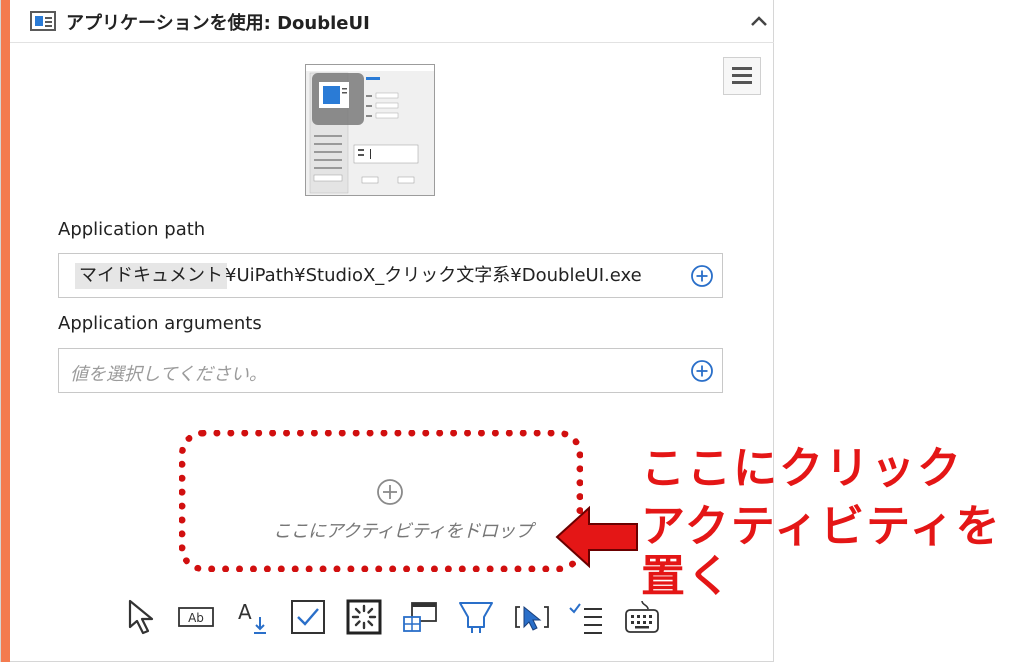  Describe the element at coordinates (308, 617) in the screenshot. I see `check-icon` at that location.